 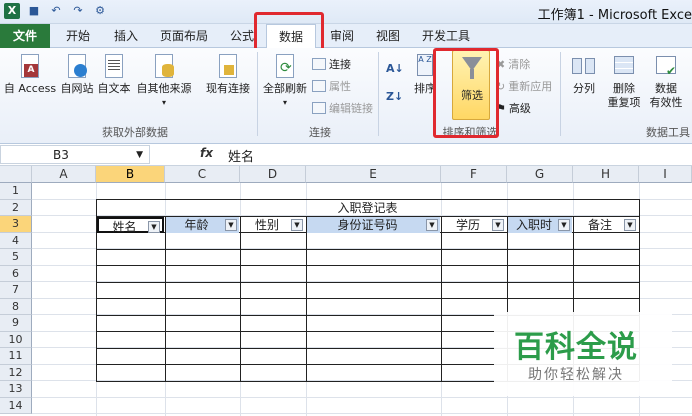 What do you see at coordinates (16, 290) in the screenshot?
I see `row-header: 7` at bounding box center [16, 290].